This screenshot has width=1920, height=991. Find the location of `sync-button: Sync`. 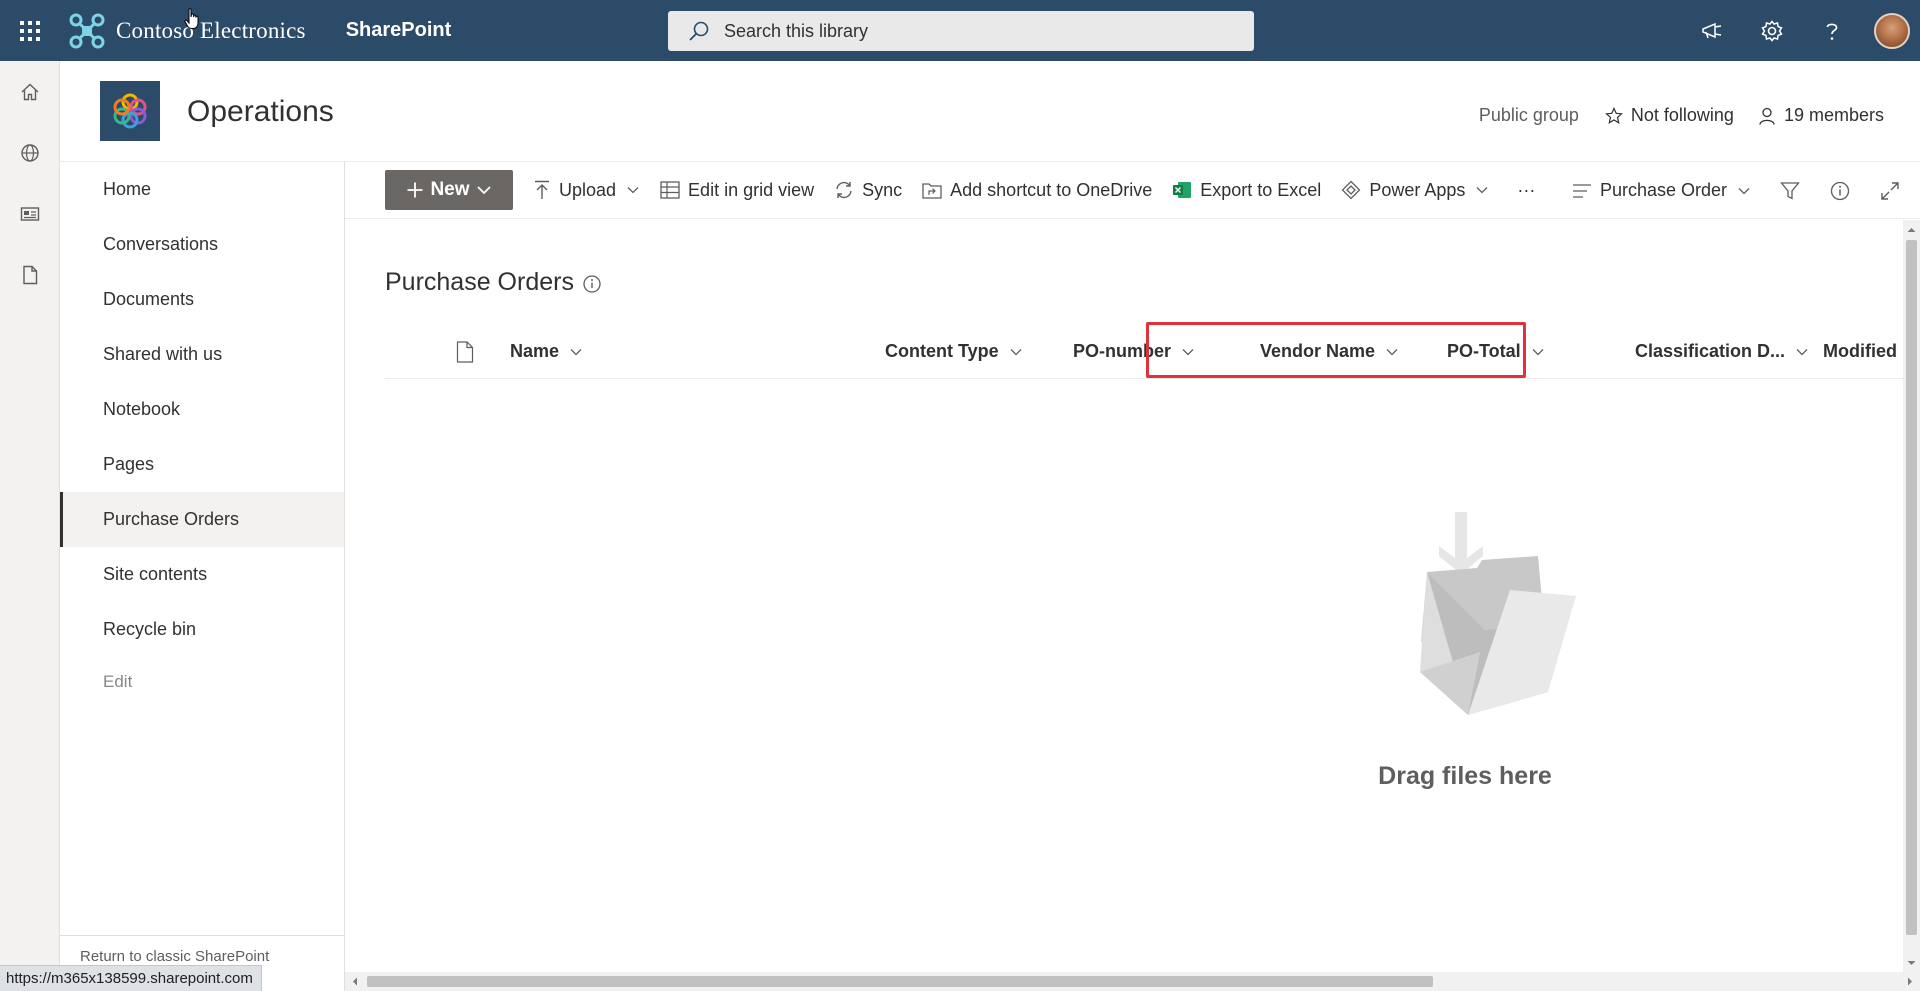

sync-button: Sync is located at coordinates (868, 190).